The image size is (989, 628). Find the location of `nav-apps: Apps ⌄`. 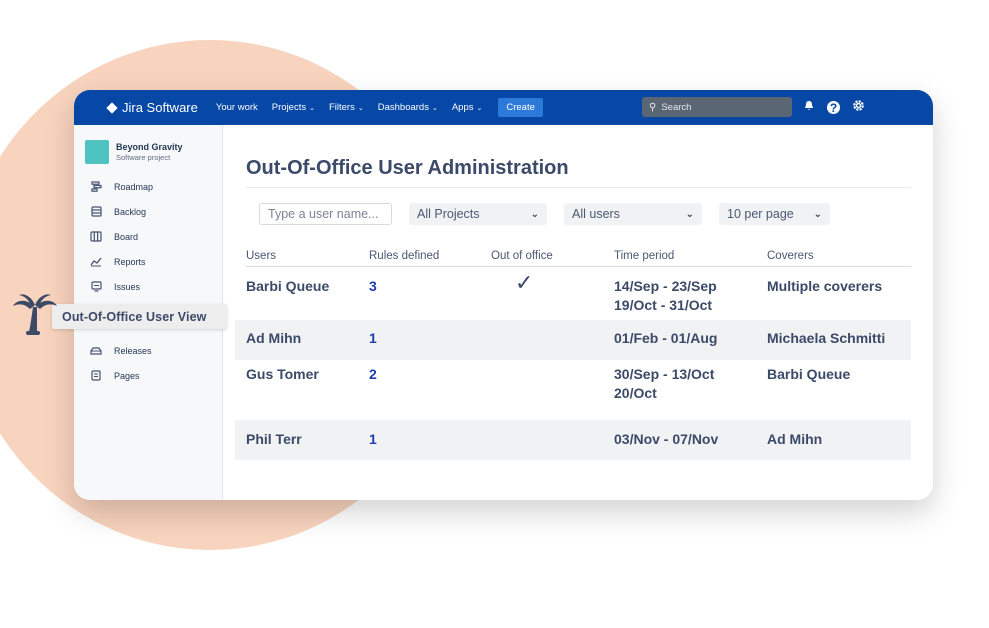

nav-apps: Apps ⌄ is located at coordinates (467, 107).